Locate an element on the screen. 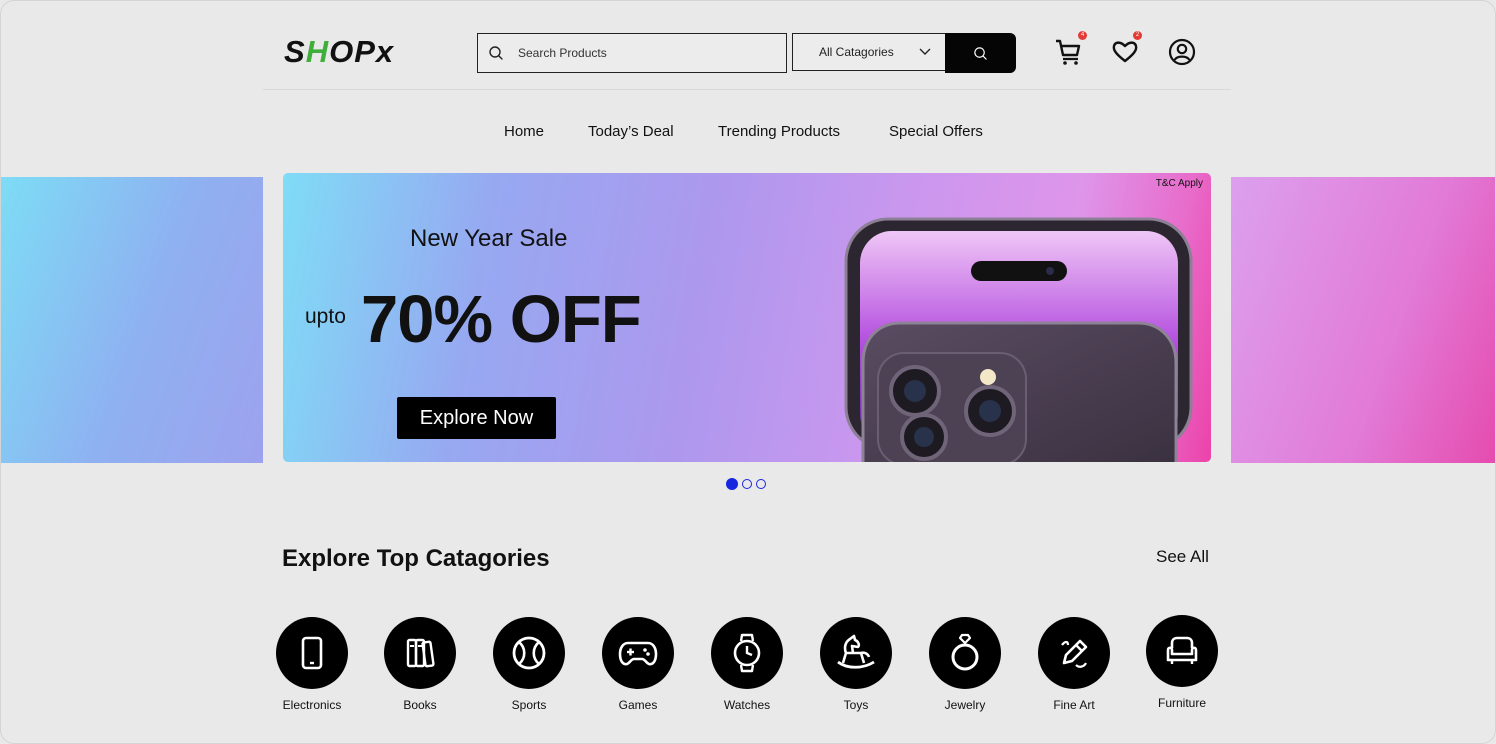 Image resolution: width=1496 pixels, height=744 pixels. logo-letter: H is located at coordinates (317, 51).